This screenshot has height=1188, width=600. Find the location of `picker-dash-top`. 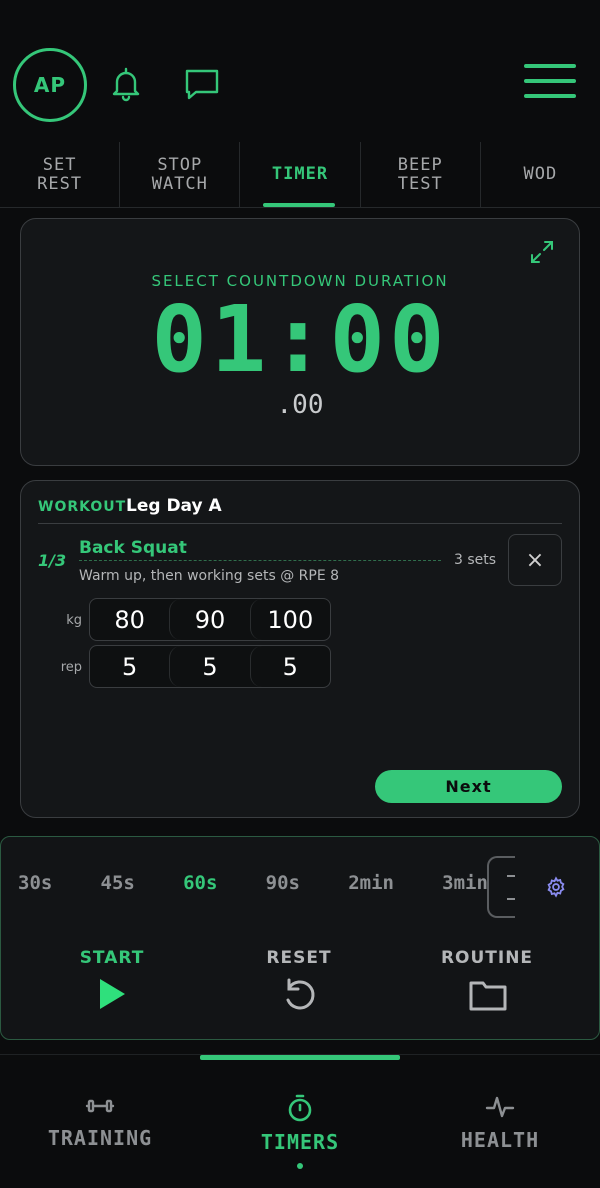

picker-dash-top is located at coordinates (511, 876).